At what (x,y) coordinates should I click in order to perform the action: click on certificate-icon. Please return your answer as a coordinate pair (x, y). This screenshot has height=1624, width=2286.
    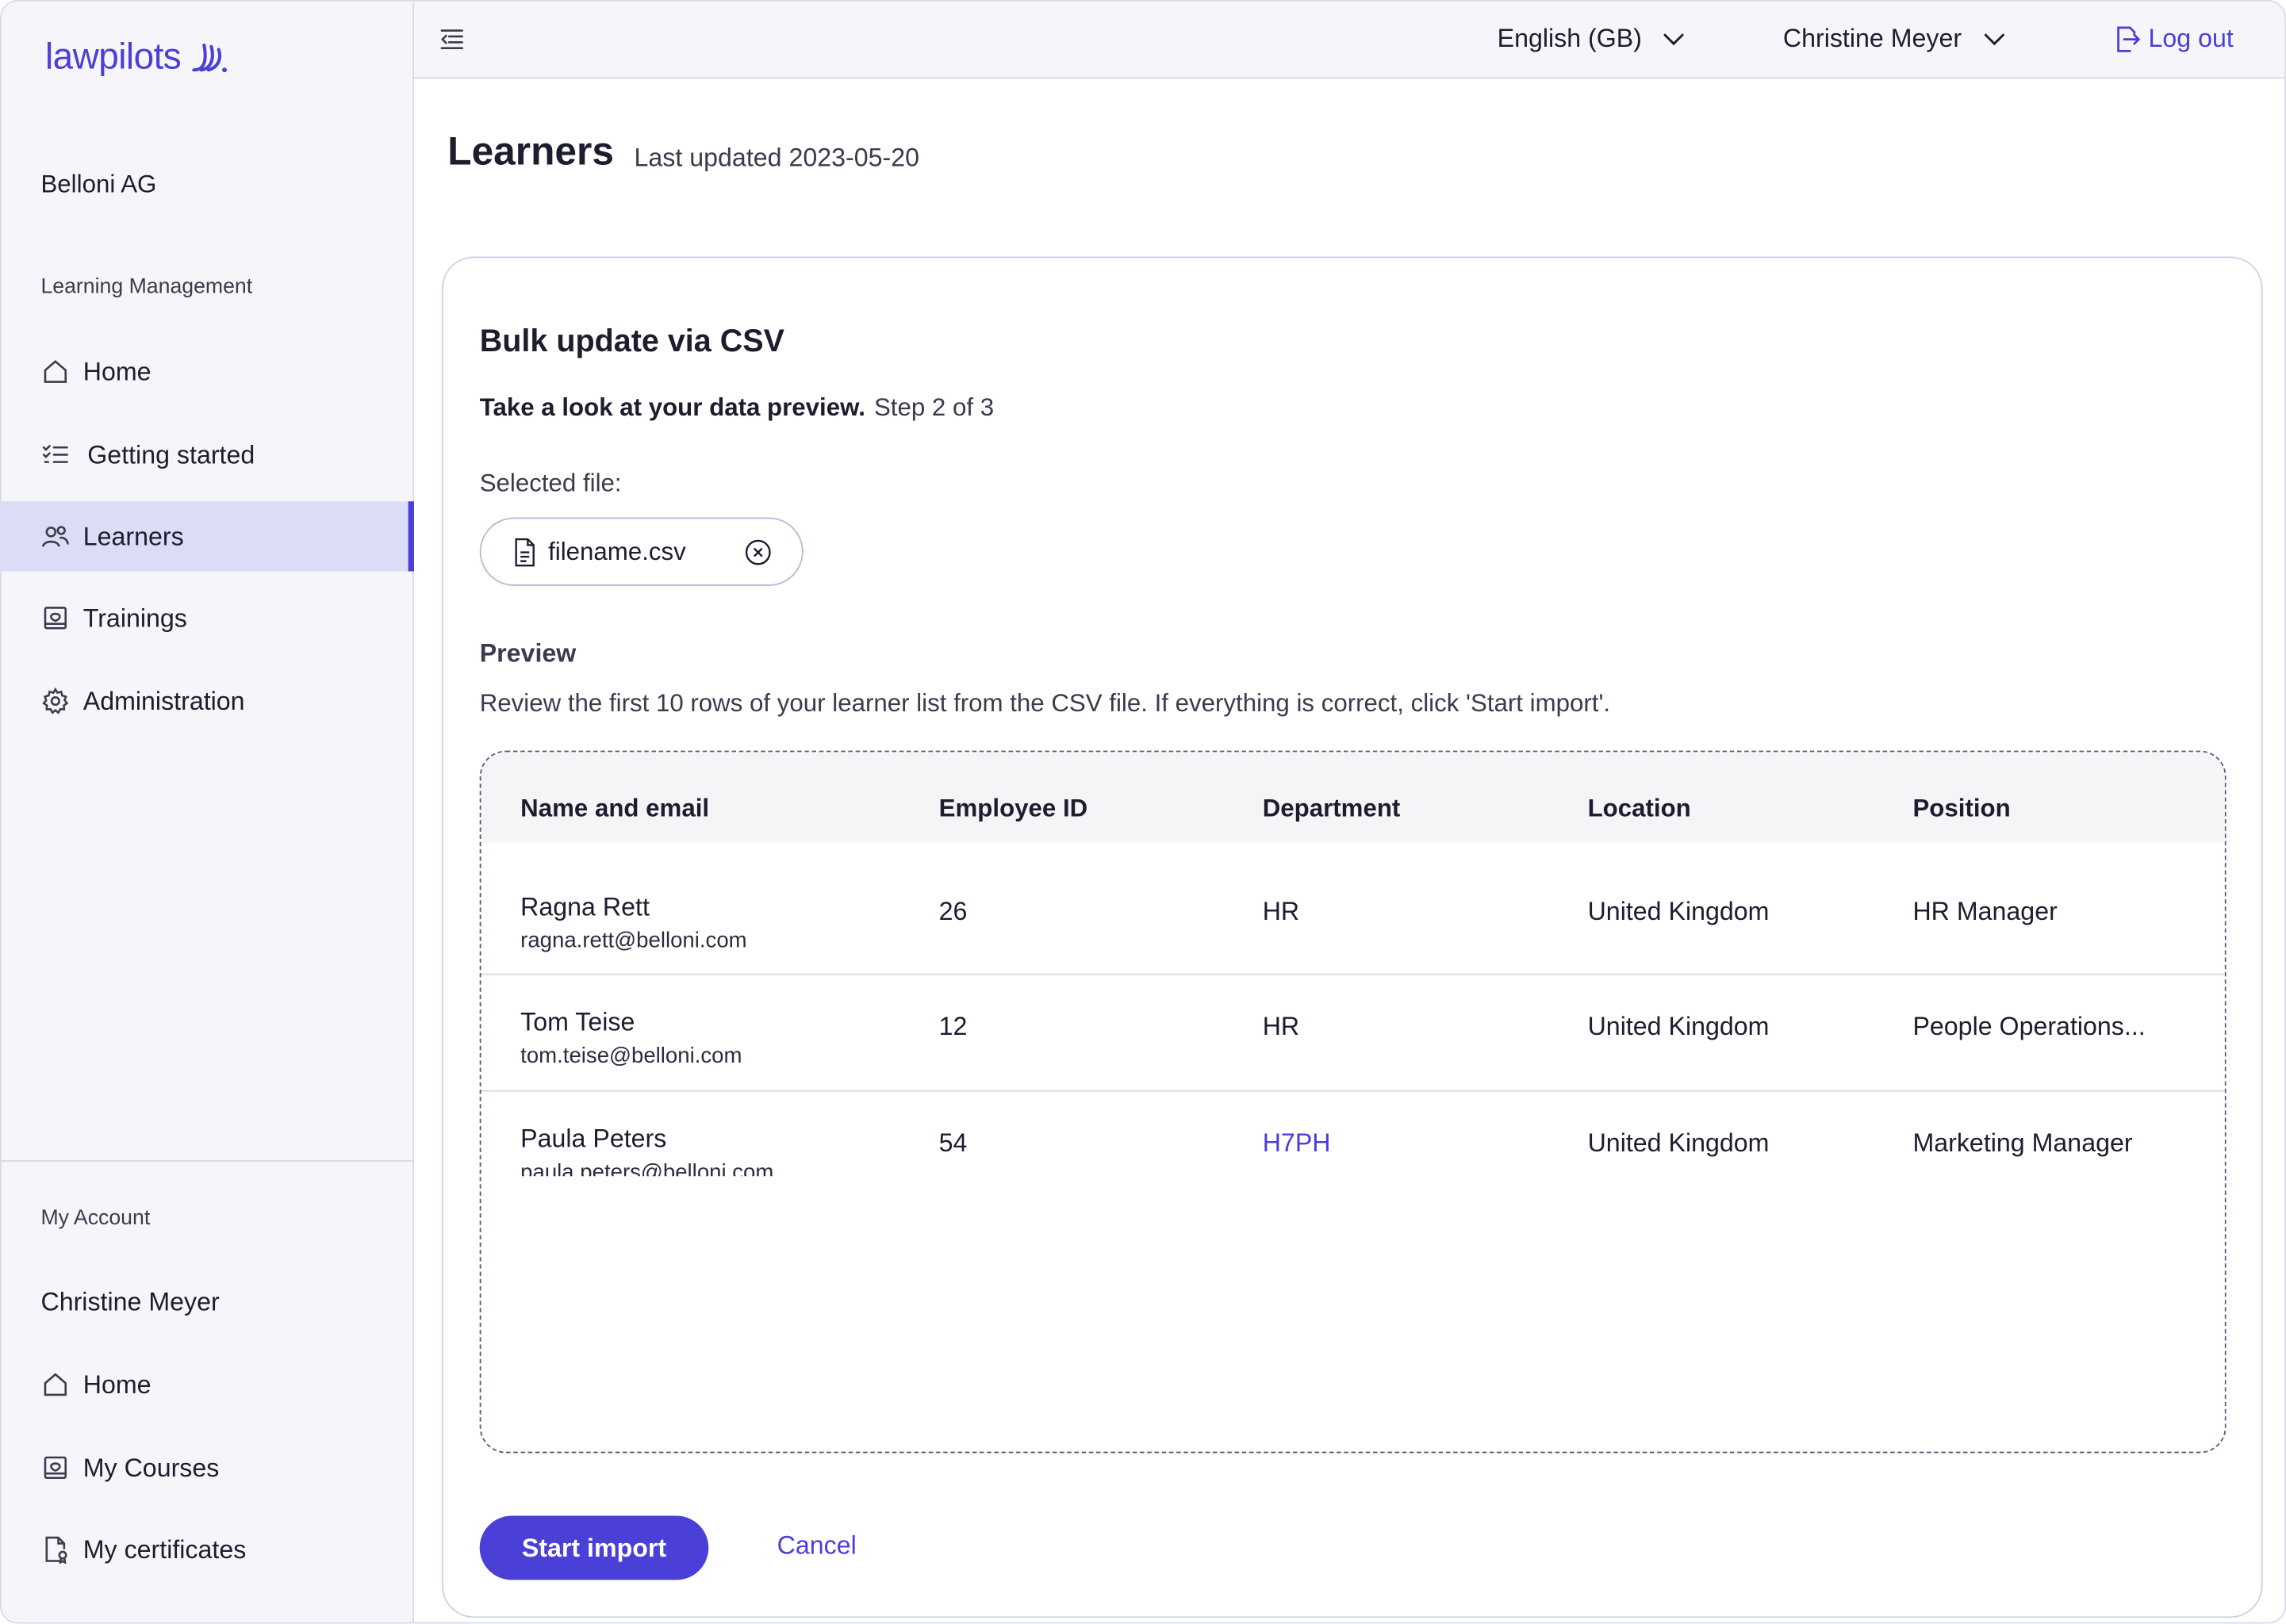
    Looking at the image, I should click on (56, 1550).